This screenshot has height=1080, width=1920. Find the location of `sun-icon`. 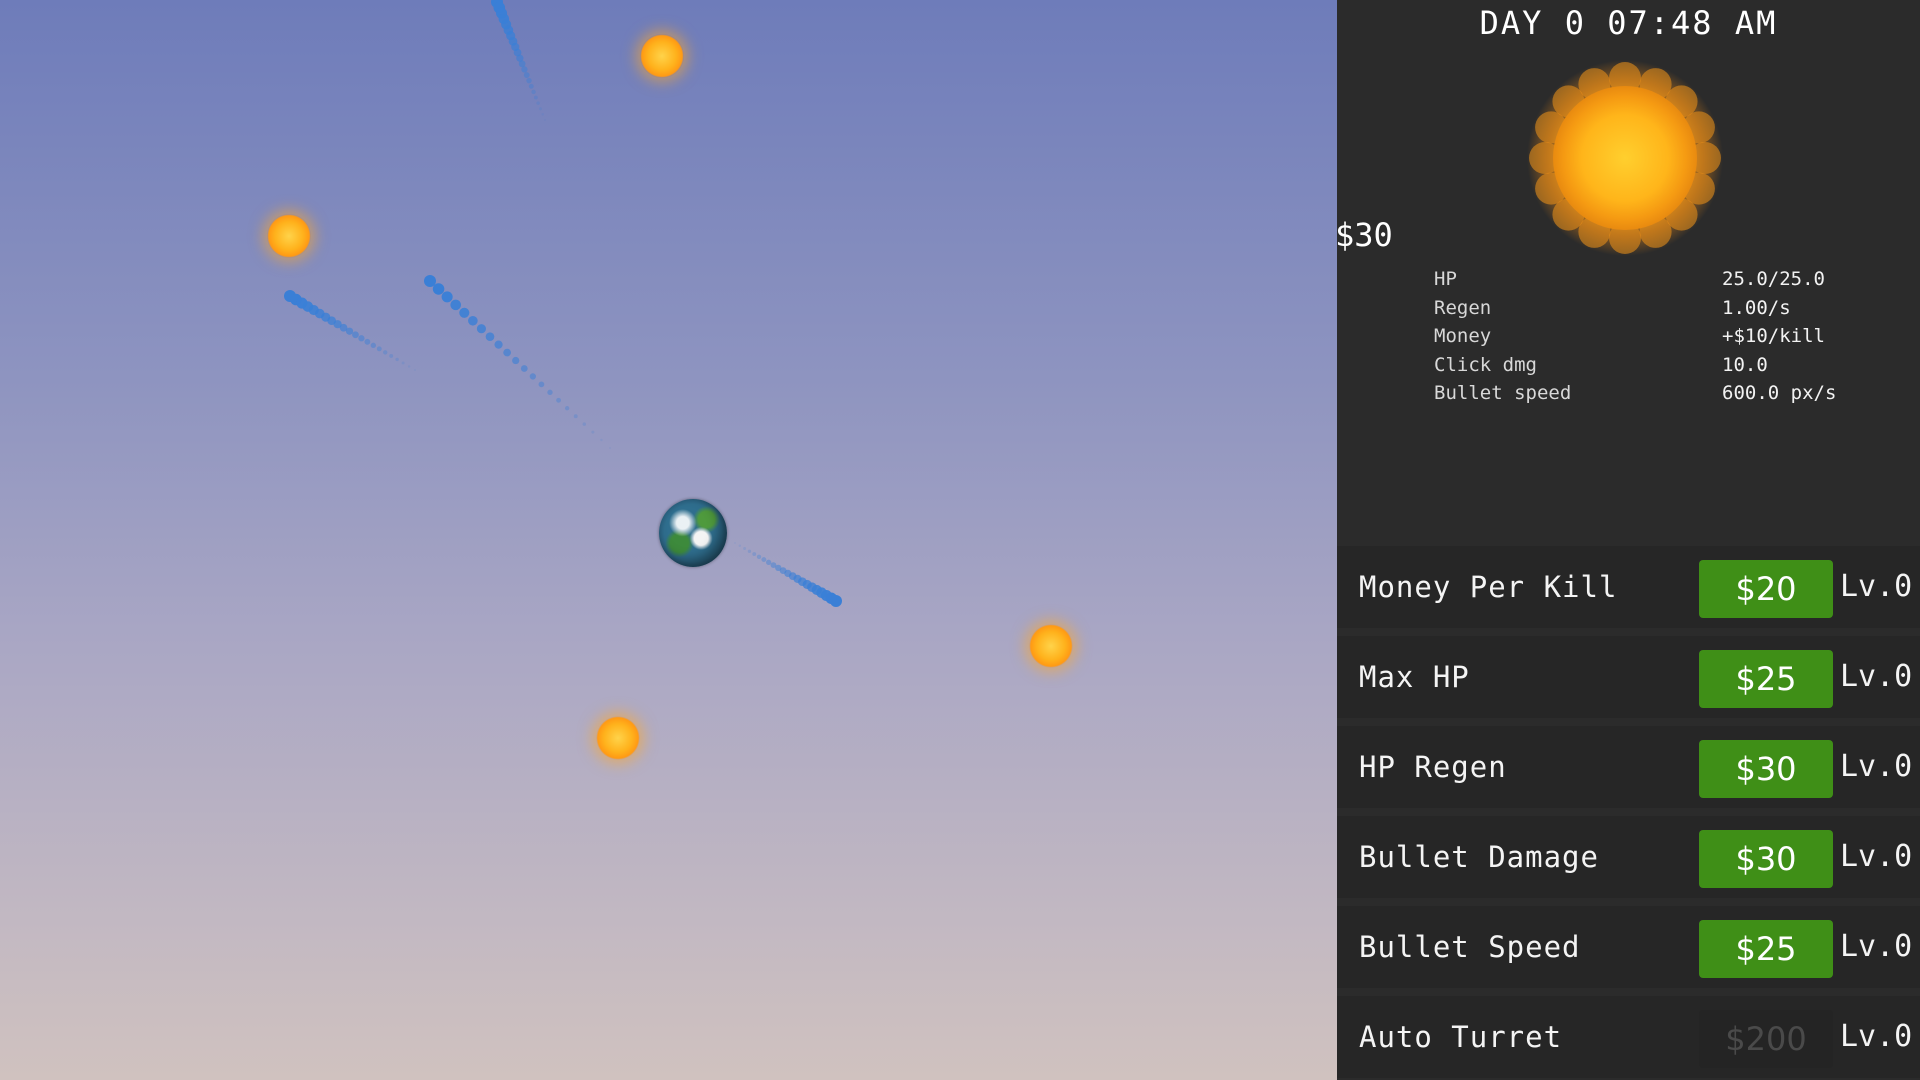

sun-icon is located at coordinates (1625, 158).